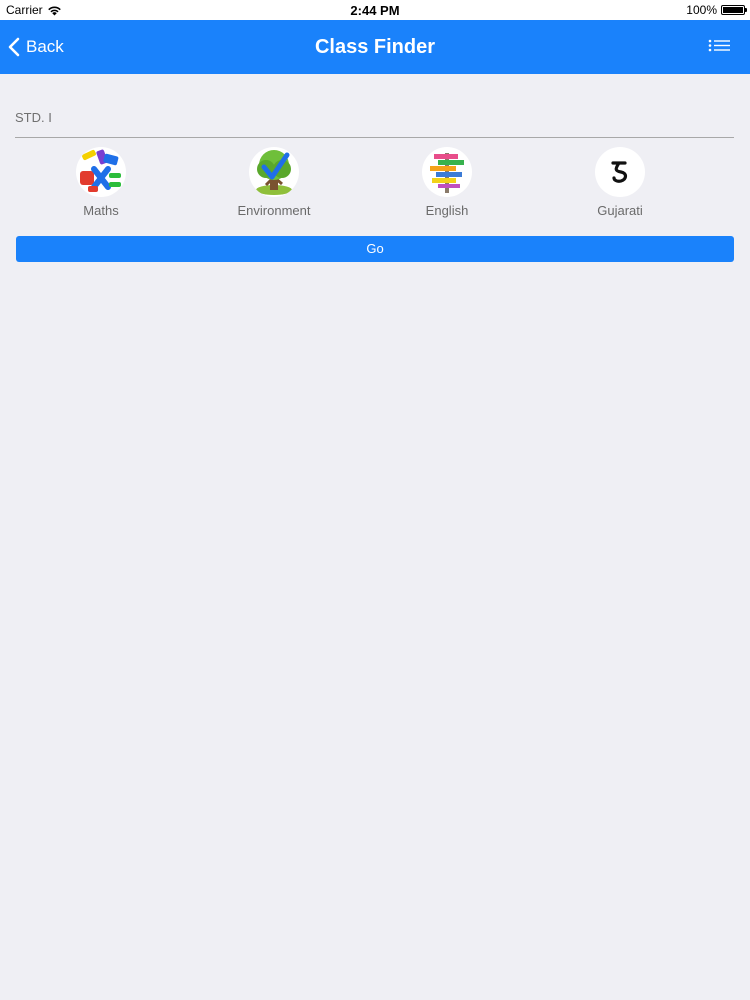 The height and width of the screenshot is (1000, 750). I want to click on gujarati-letter-icon, so click(620, 172).